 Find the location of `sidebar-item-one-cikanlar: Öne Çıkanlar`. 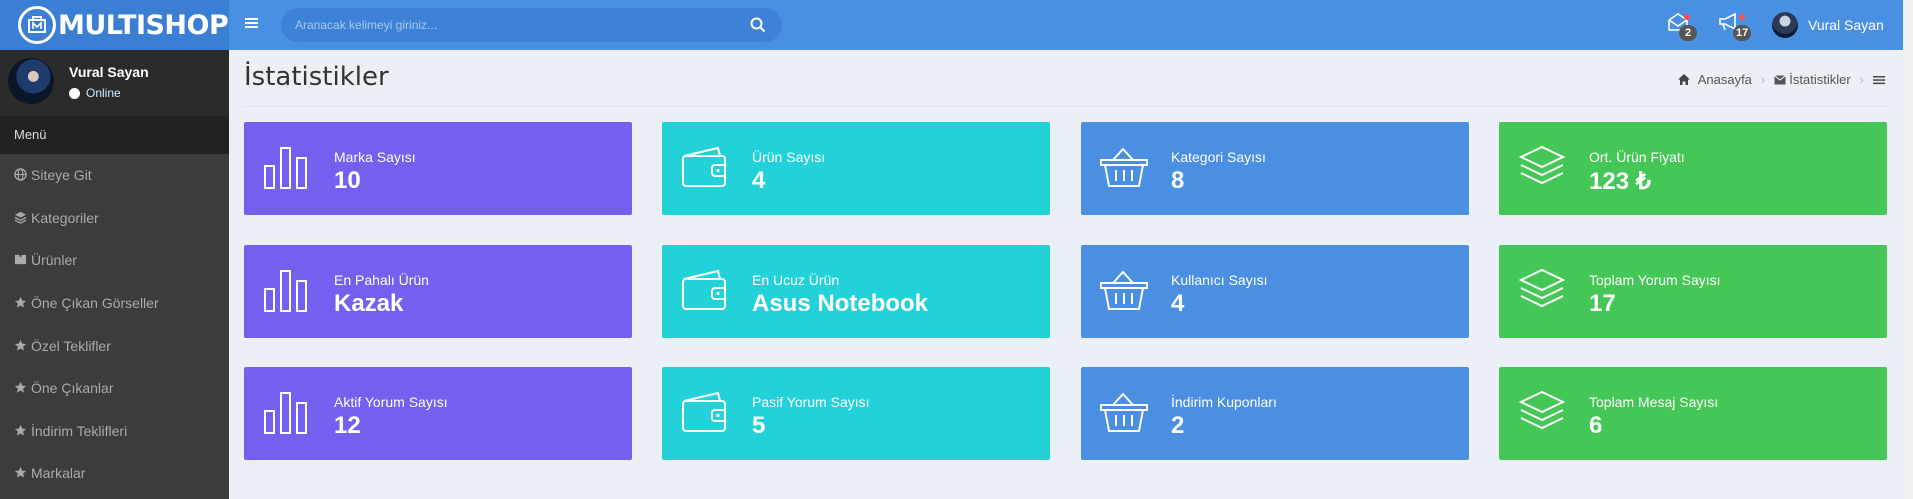

sidebar-item-one-cikanlar: Öne Çıkanlar is located at coordinates (114, 388).